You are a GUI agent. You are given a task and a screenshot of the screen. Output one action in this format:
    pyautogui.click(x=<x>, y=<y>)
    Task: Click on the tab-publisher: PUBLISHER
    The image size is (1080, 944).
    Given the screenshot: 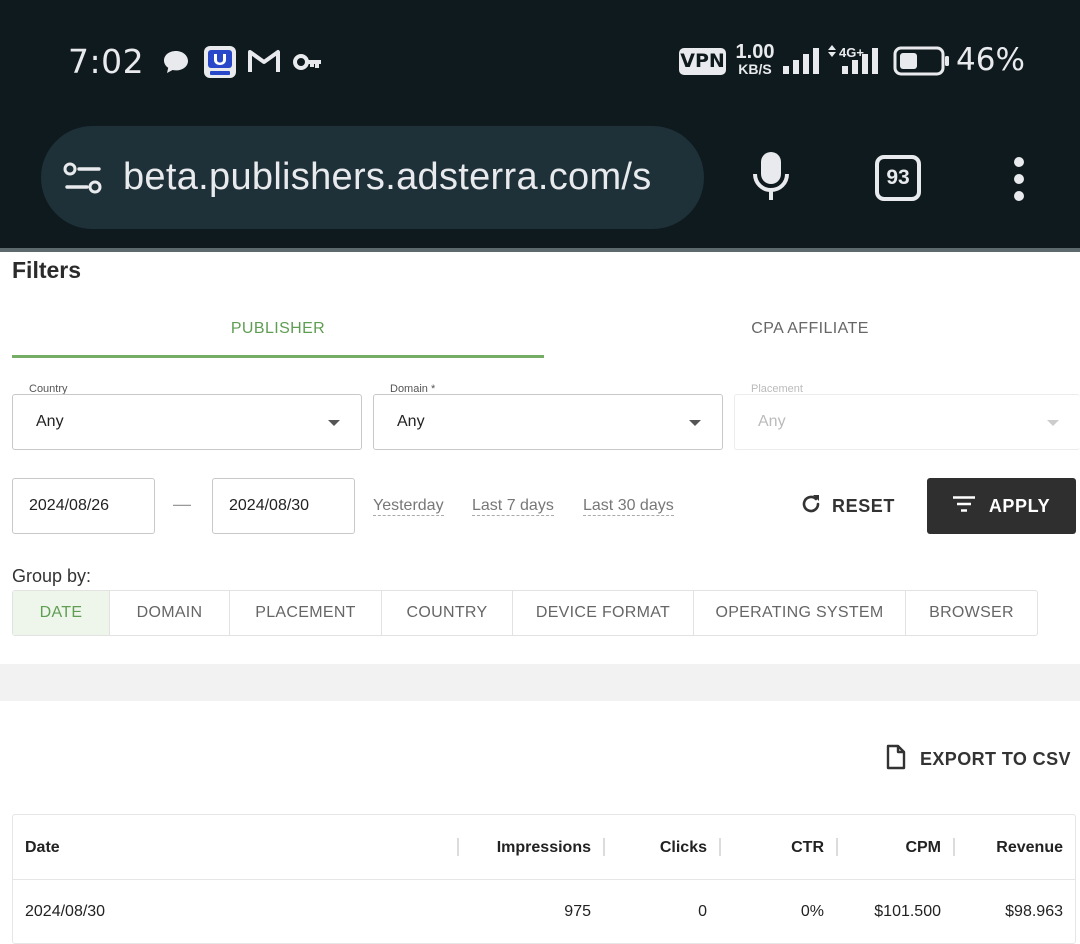 What is the action you would take?
    pyautogui.click(x=278, y=329)
    